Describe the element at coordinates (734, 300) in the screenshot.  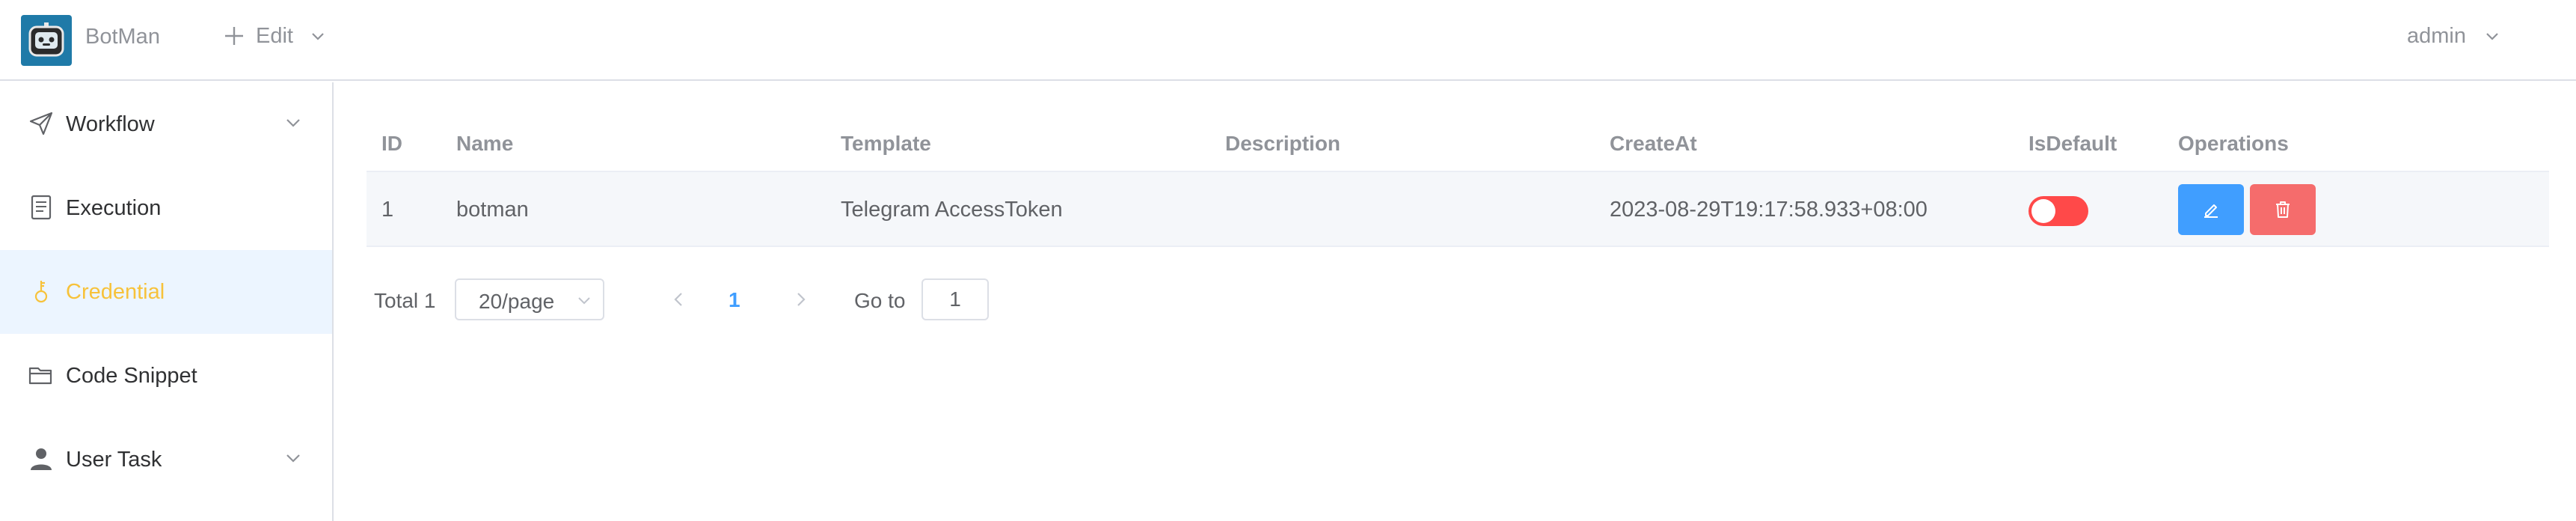
I see `page-number: 1` at that location.